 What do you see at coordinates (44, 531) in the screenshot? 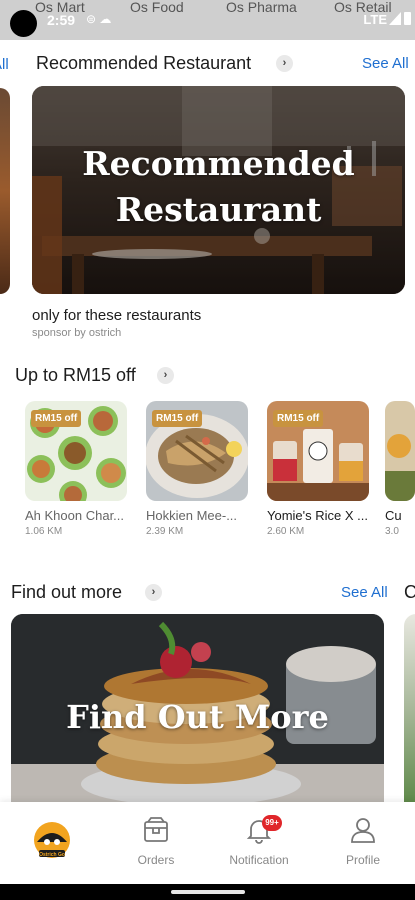
I see `restaurant-distance: 1.06 KM` at bounding box center [44, 531].